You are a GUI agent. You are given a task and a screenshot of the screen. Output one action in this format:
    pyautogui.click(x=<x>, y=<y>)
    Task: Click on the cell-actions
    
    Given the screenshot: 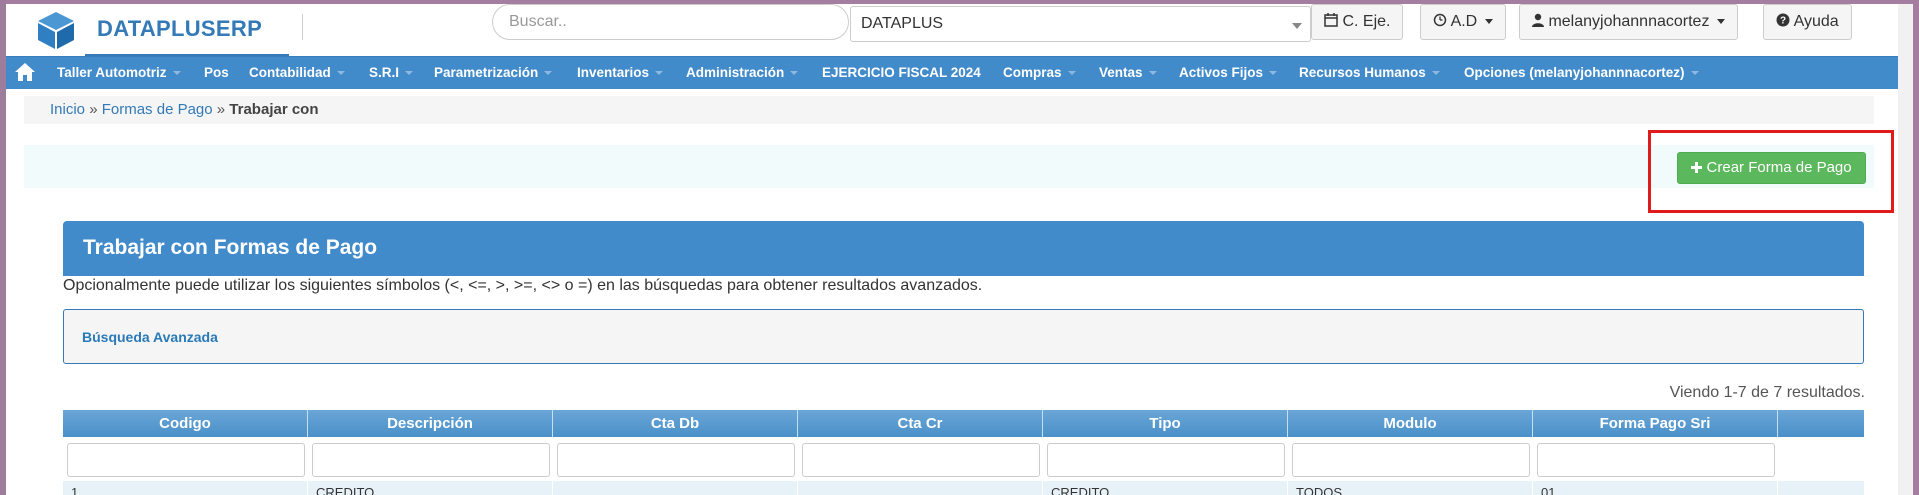 What is the action you would take?
    pyautogui.click(x=1821, y=488)
    